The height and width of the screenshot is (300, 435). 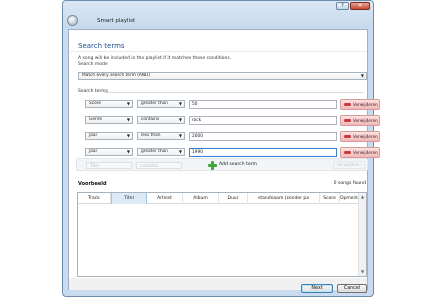 What do you see at coordinates (362, 197) in the screenshot?
I see `scroll-up-icon: ▲` at bounding box center [362, 197].